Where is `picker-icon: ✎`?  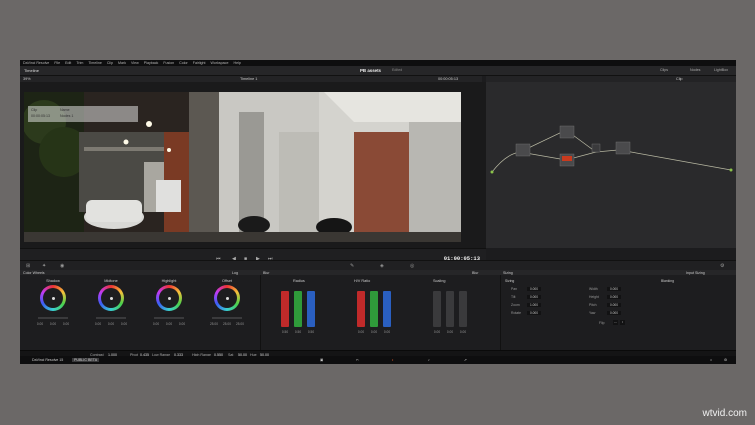
picker-icon: ✎ is located at coordinates (352, 266).